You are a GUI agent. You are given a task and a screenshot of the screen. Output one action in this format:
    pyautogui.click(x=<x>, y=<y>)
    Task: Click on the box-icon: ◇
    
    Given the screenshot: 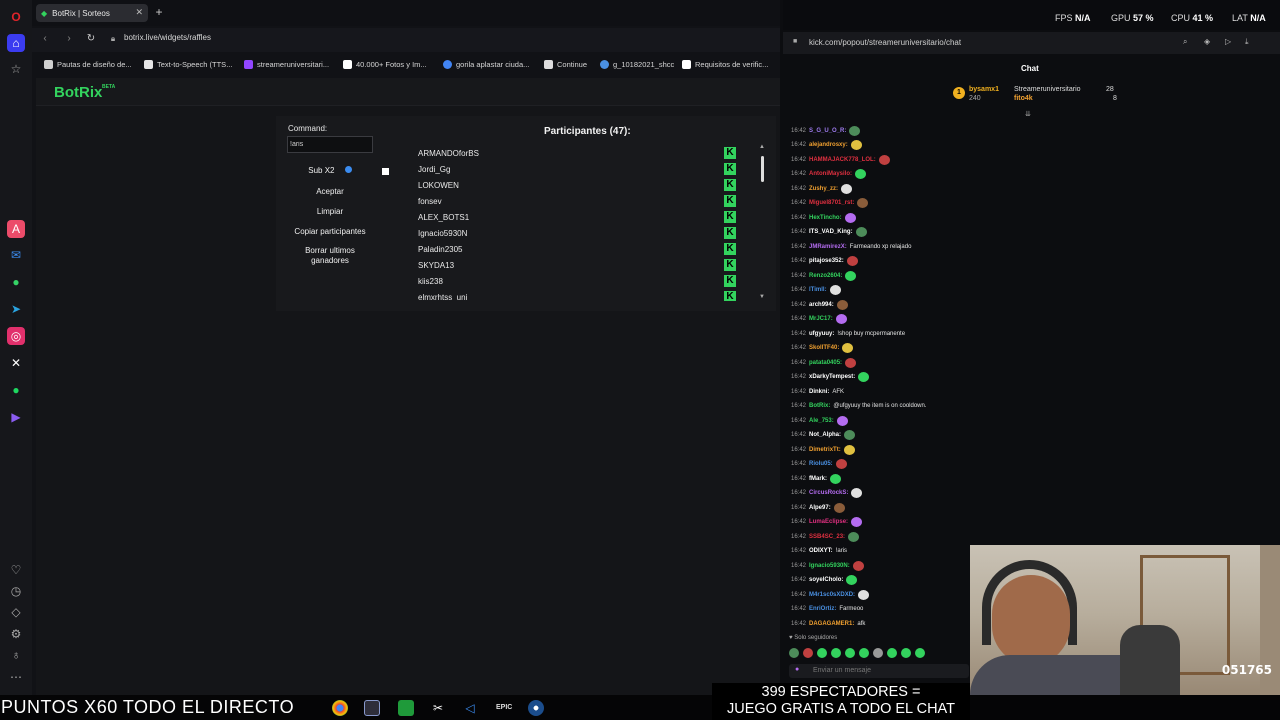 What is the action you would take?
    pyautogui.click(x=16, y=612)
    